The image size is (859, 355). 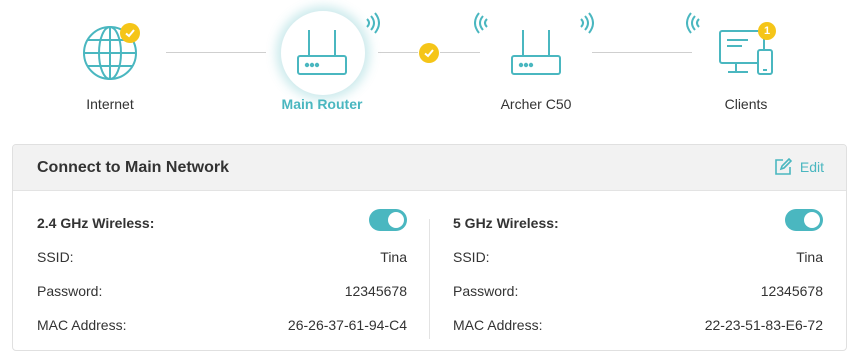 What do you see at coordinates (746, 104) in the screenshot?
I see `node-label: Clients` at bounding box center [746, 104].